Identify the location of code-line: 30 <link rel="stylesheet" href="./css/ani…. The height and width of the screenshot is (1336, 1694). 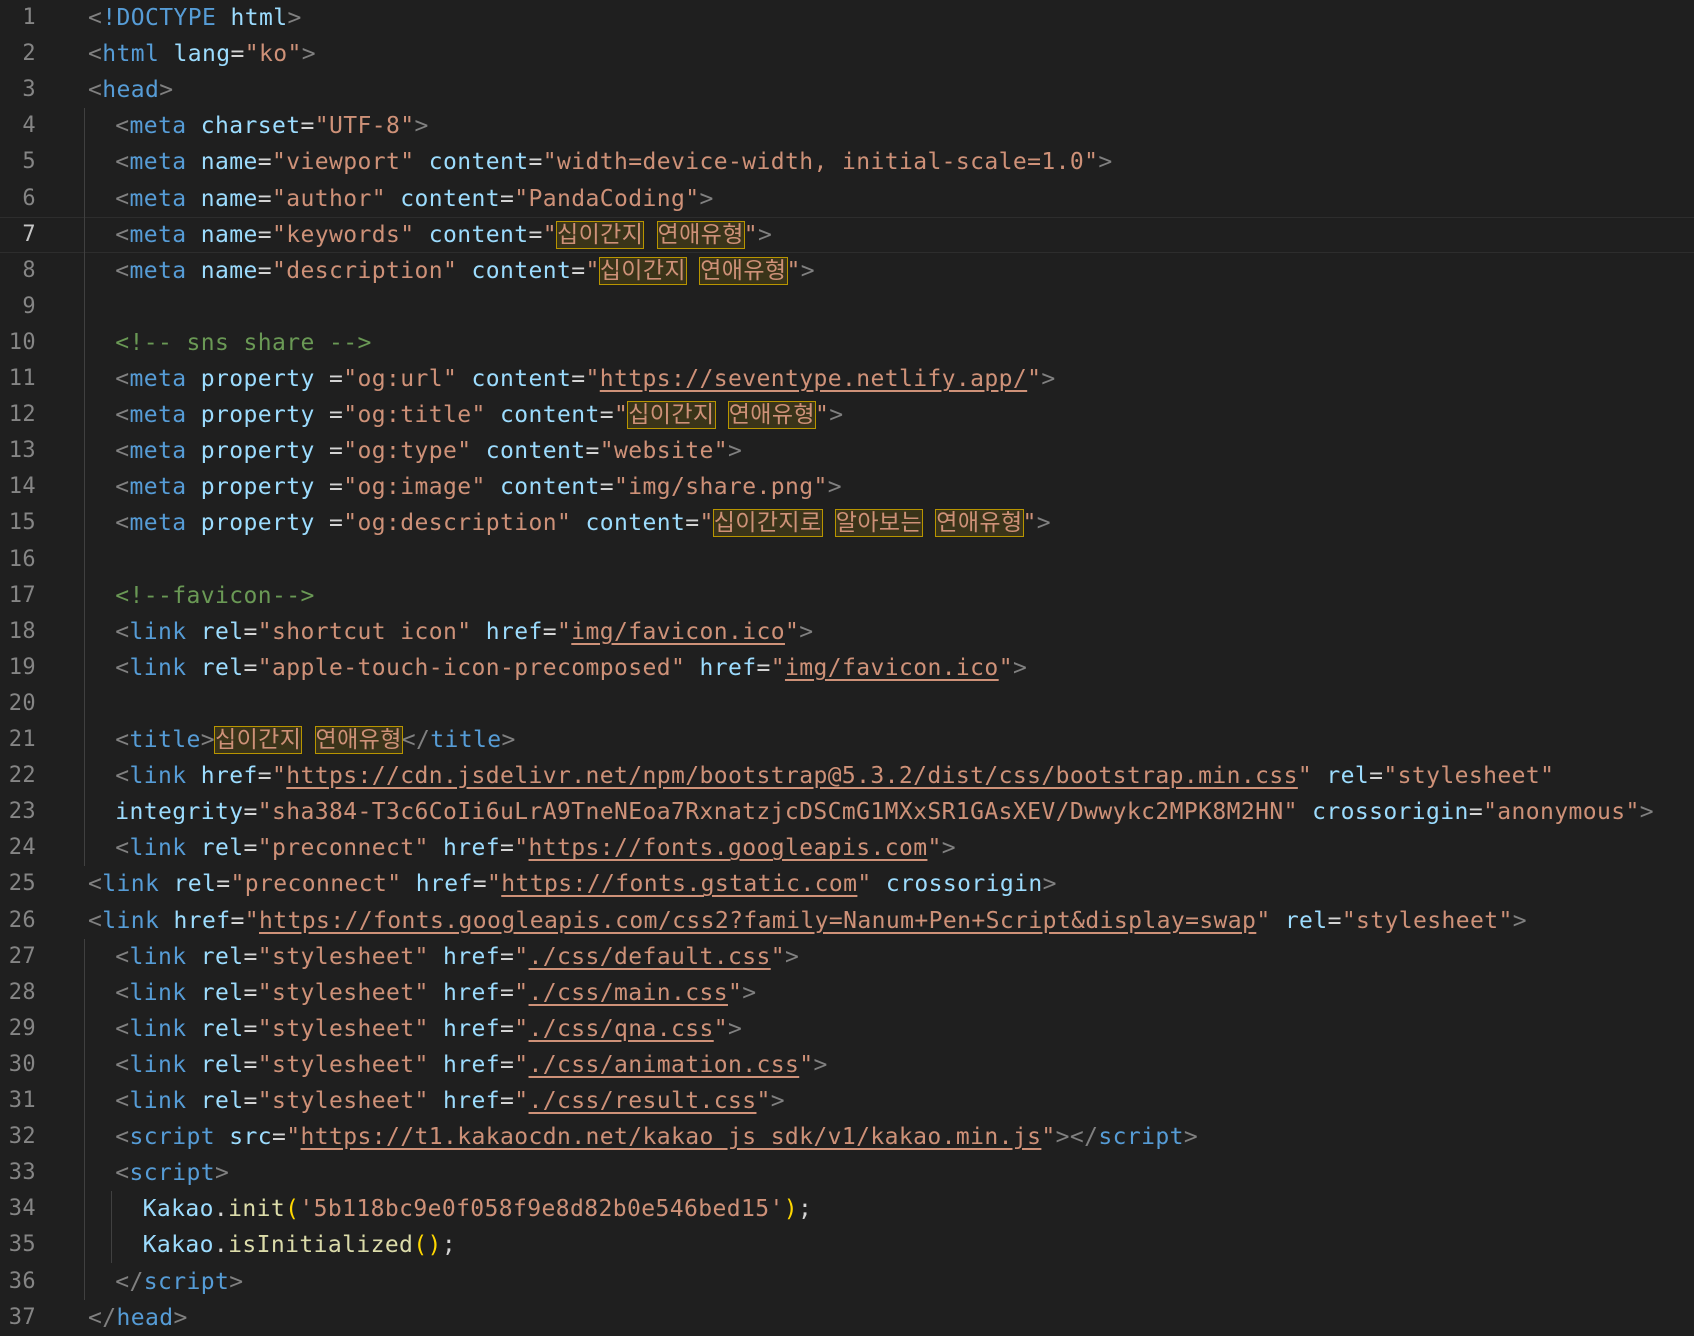
(847, 1065).